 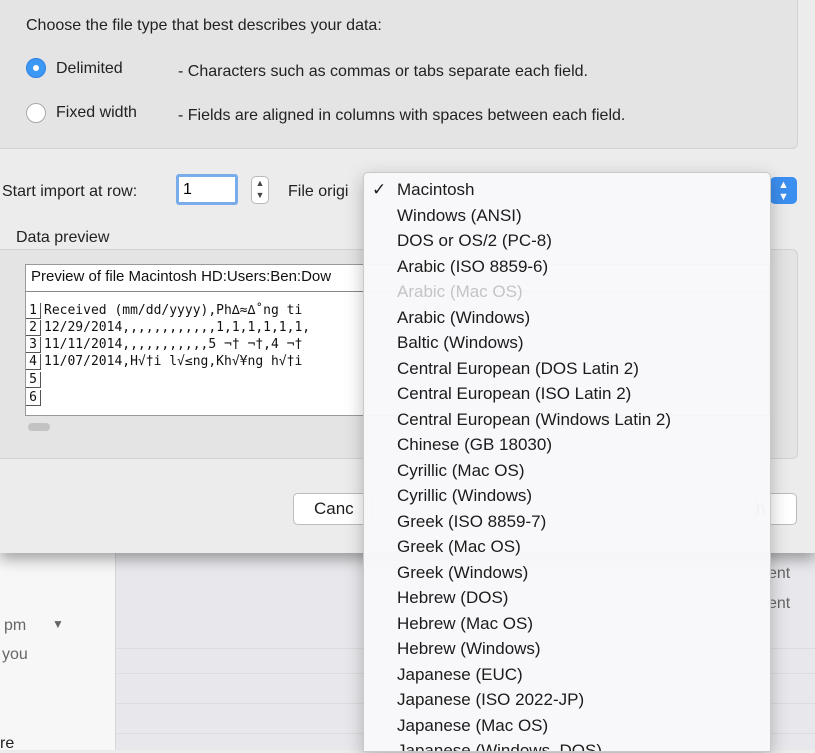 What do you see at coordinates (177, 327) in the screenshot?
I see `row-text: 12/29/2014,,,,,,,,,,,,1,1,1,1,1,1,` at bounding box center [177, 327].